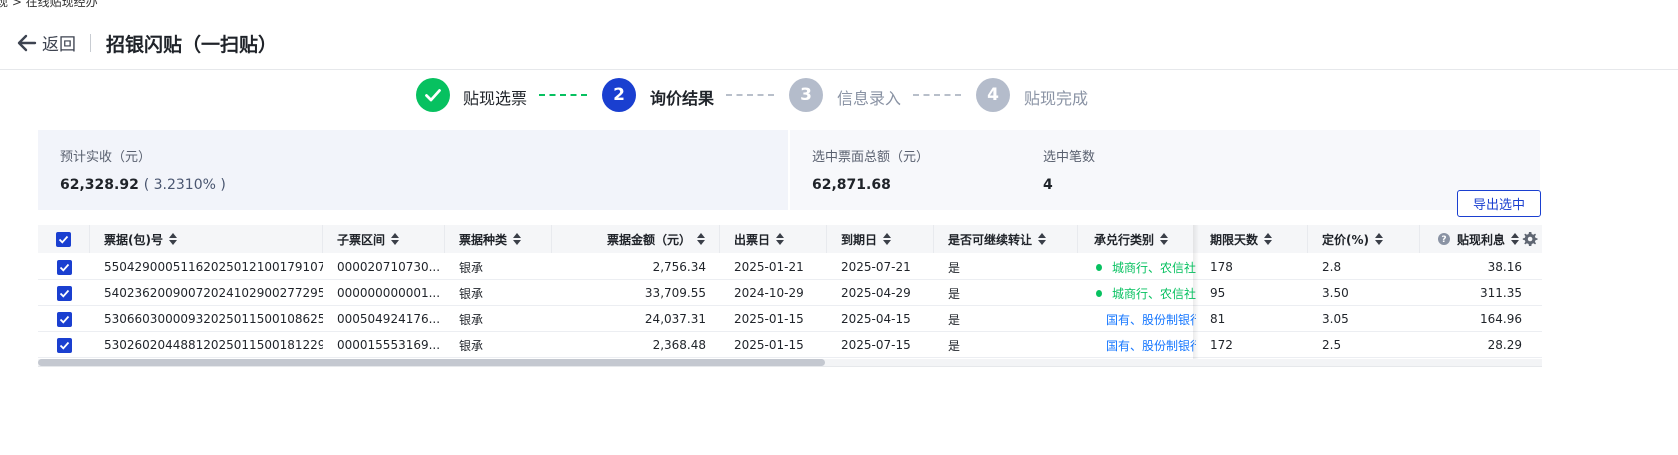  I want to click on cell-issue: 2024-10-29, so click(769, 293).